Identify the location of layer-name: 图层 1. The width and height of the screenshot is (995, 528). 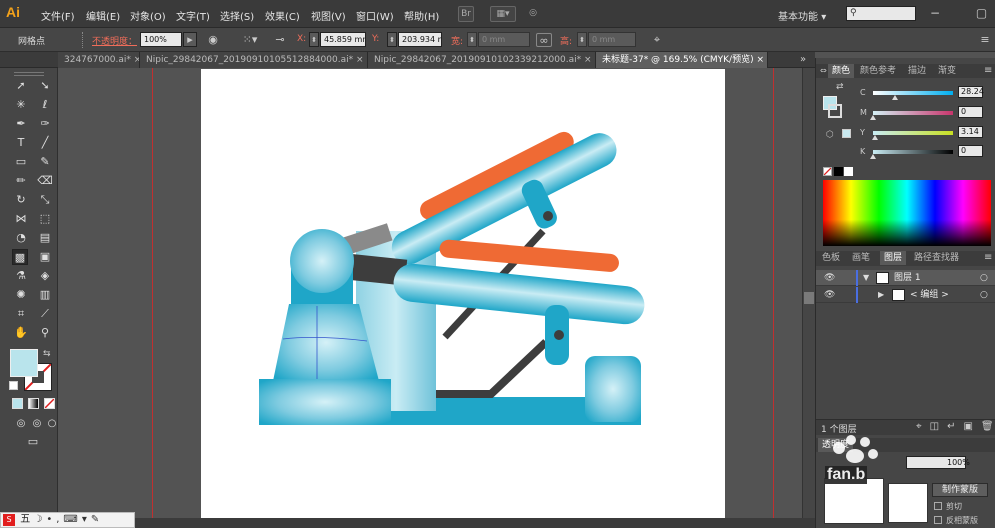
(907, 278).